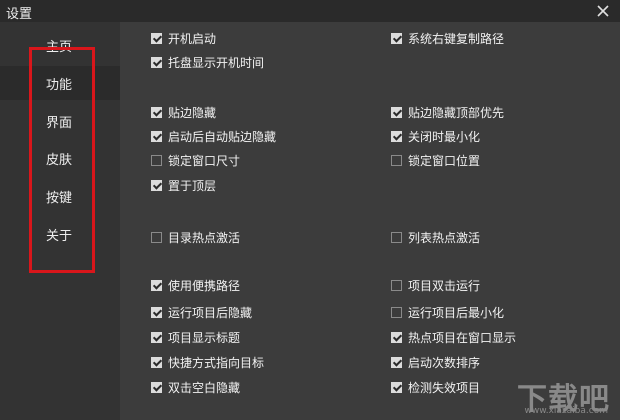 Image resolution: width=620 pixels, height=420 pixels. I want to click on sidebar-item-label: 主页, so click(59, 47).